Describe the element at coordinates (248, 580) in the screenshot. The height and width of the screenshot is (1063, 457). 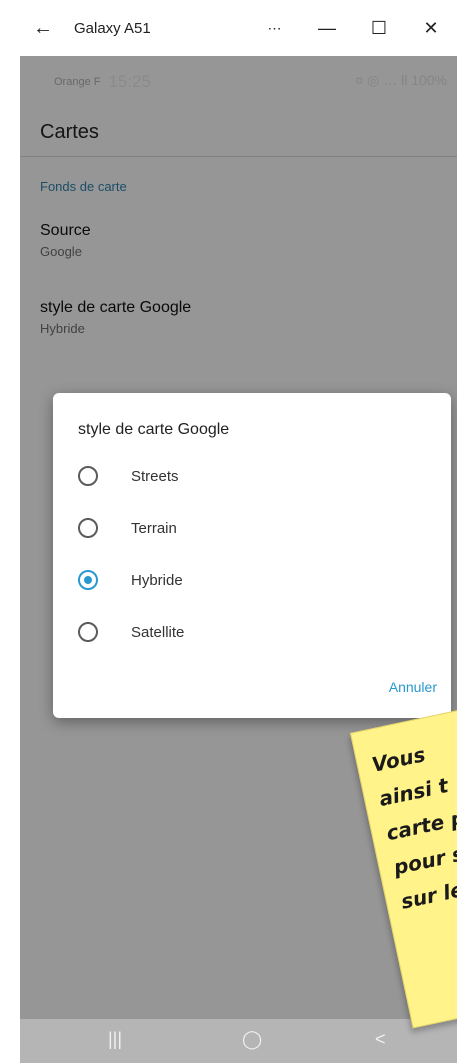
I see `option-hybride: Hybride` at that location.